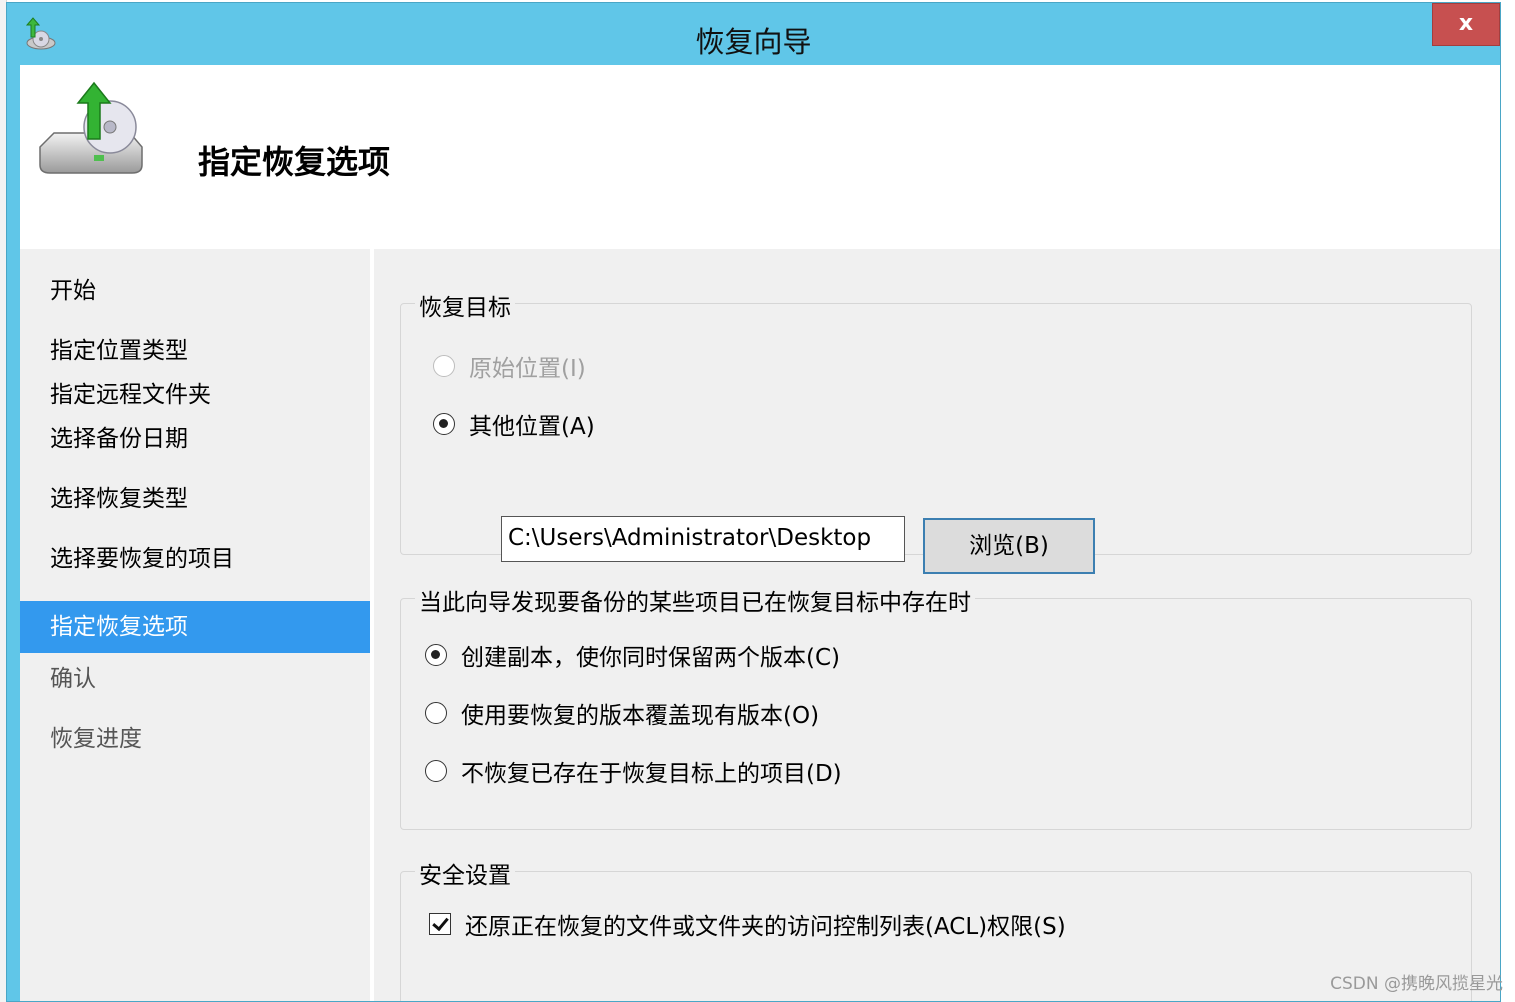  What do you see at coordinates (651, 774) in the screenshot?
I see `radio-skip-existing-label: 不恢复已存在于恢复目标上的项目(D)` at bounding box center [651, 774].